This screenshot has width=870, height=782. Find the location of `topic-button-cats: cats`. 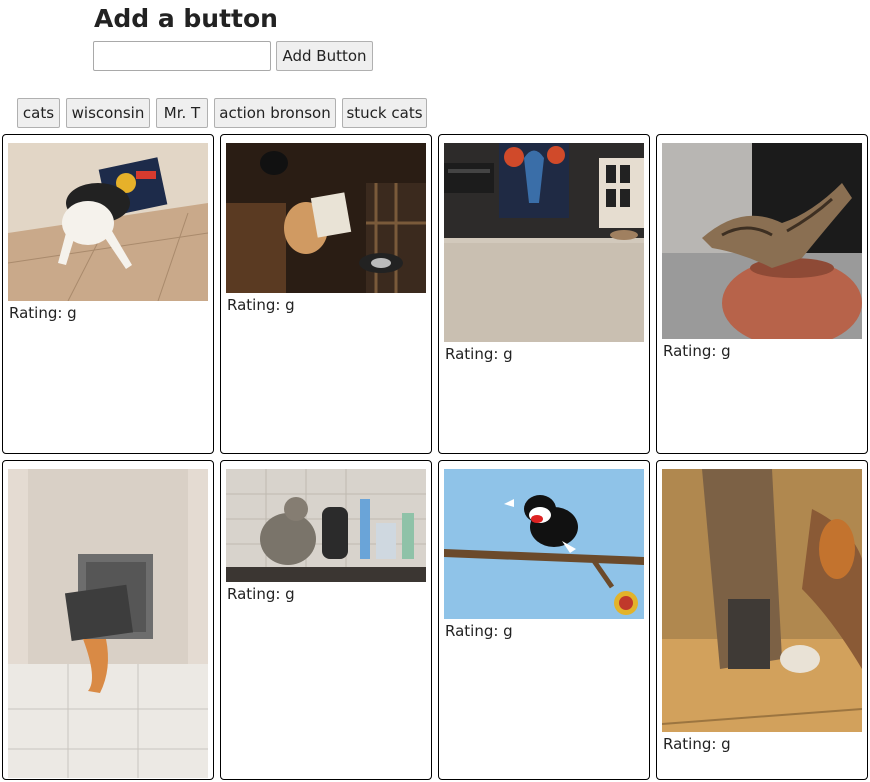

topic-button-cats: cats is located at coordinates (38, 113).